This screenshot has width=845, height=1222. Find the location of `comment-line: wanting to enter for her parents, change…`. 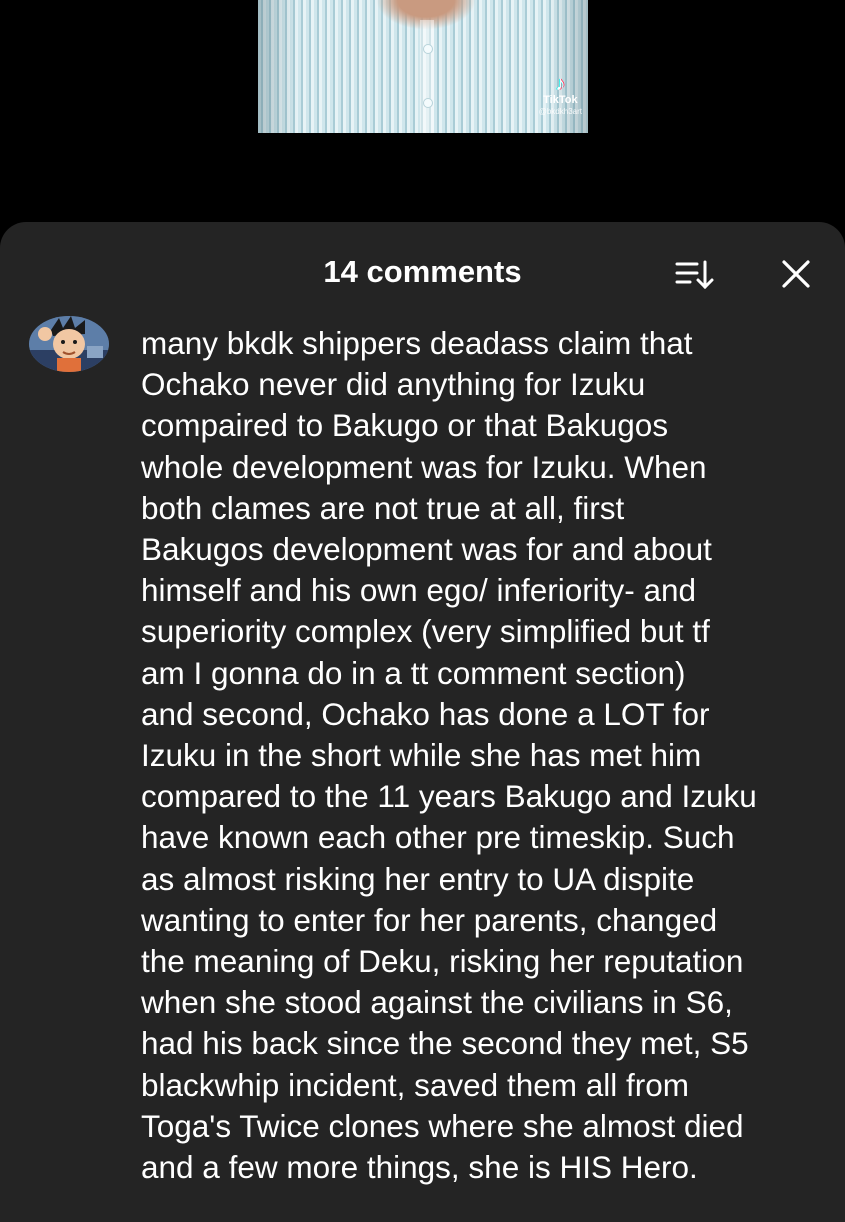

comment-line: wanting to enter for her parents, change… is located at coordinates (429, 919).